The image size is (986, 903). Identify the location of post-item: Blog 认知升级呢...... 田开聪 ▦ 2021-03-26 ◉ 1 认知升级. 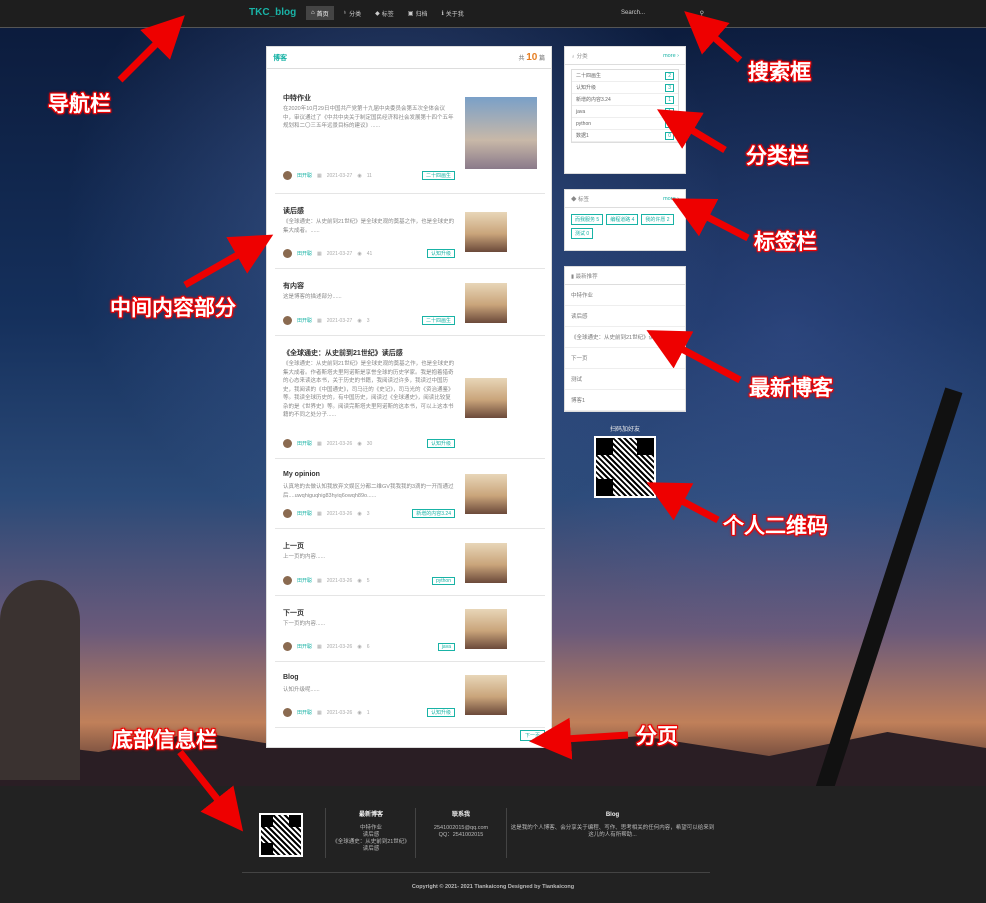
(410, 695).